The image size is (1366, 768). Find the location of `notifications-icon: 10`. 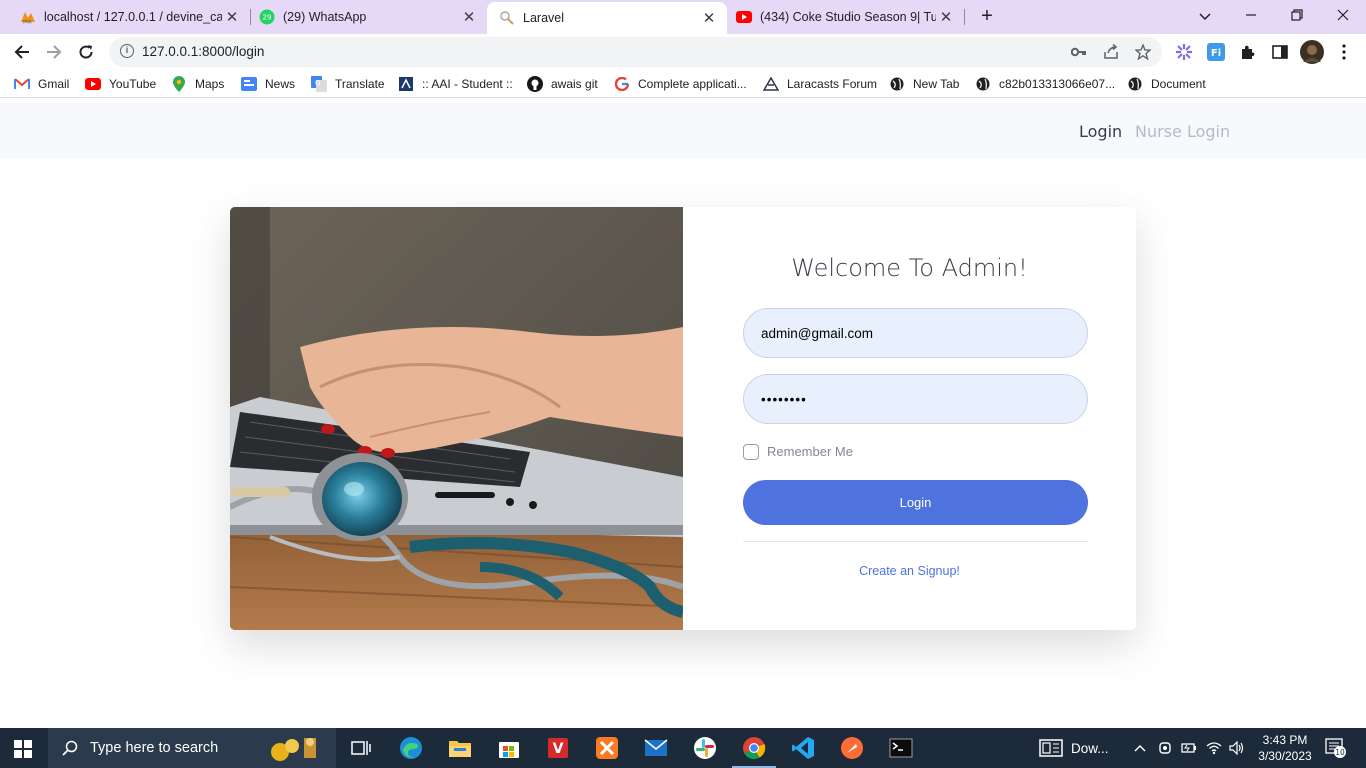

notifications-icon: 10 is located at coordinates (1336, 748).